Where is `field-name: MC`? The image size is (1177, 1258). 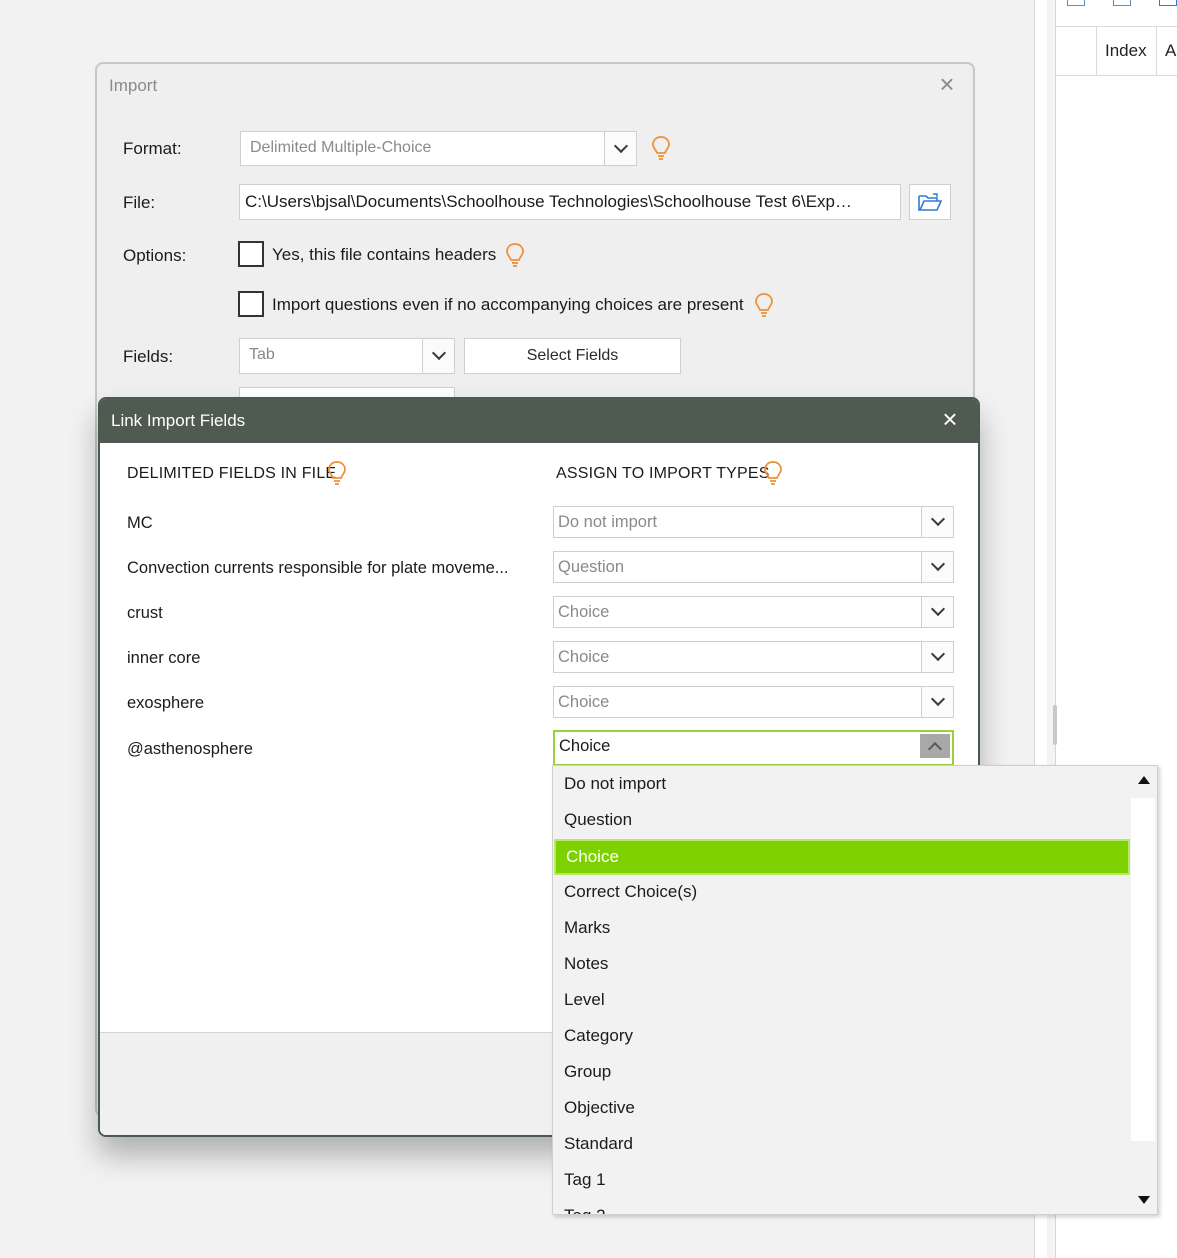 field-name: MC is located at coordinates (140, 523).